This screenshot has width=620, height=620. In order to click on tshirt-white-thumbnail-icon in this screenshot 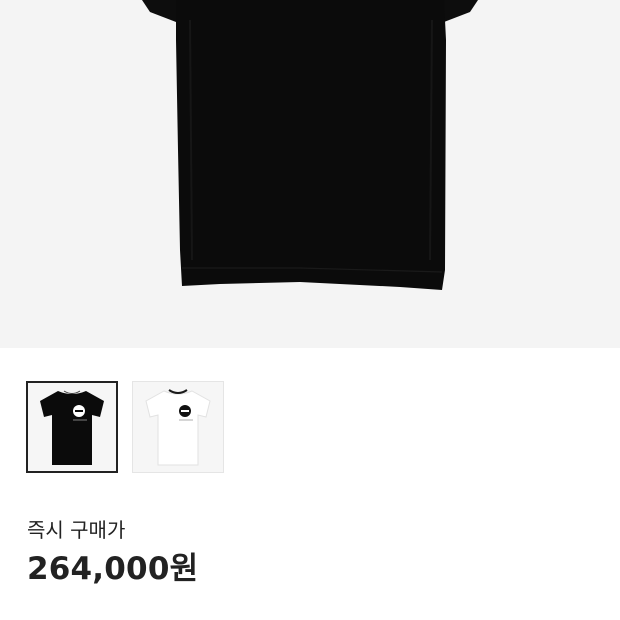, I will do `click(178, 427)`.